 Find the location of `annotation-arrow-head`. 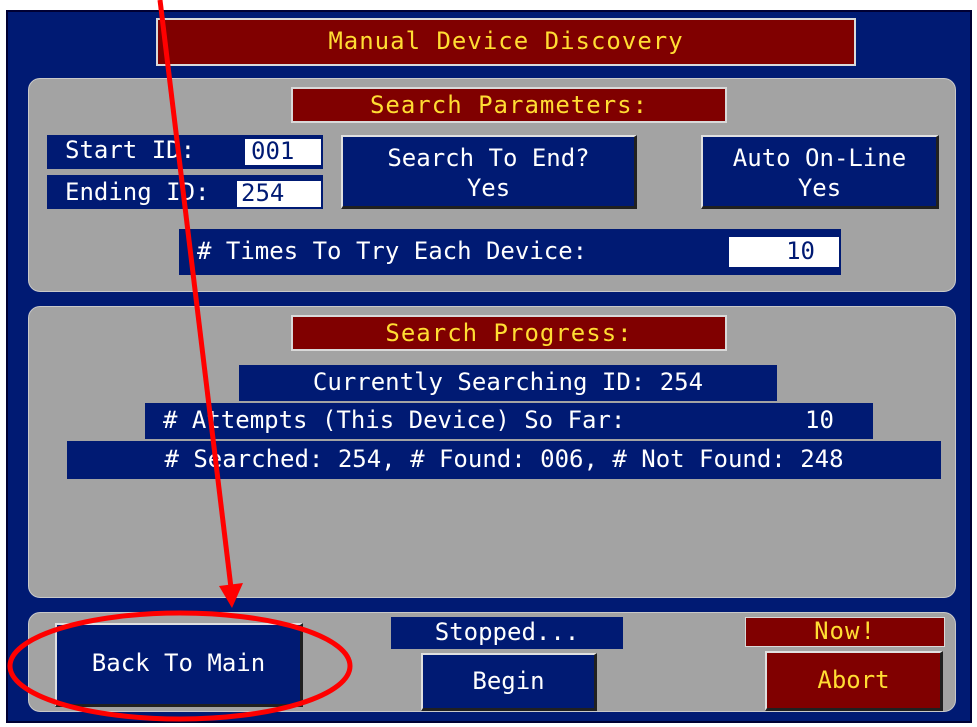

annotation-arrow-head is located at coordinates (231, 595).